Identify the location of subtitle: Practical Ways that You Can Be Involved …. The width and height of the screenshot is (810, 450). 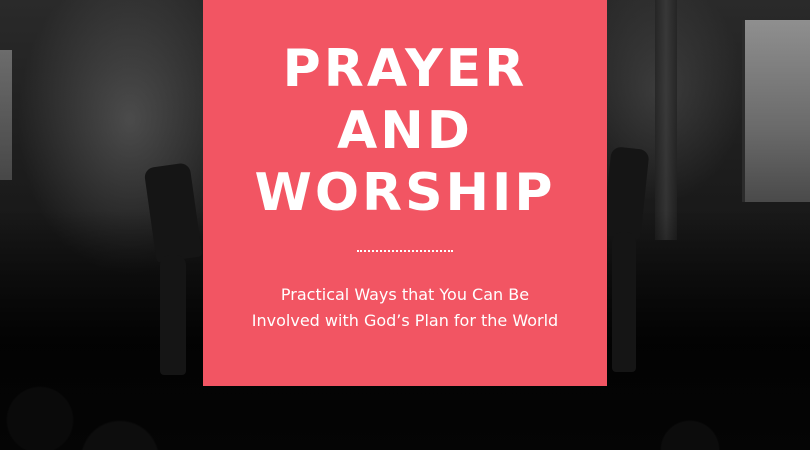
(405, 307).